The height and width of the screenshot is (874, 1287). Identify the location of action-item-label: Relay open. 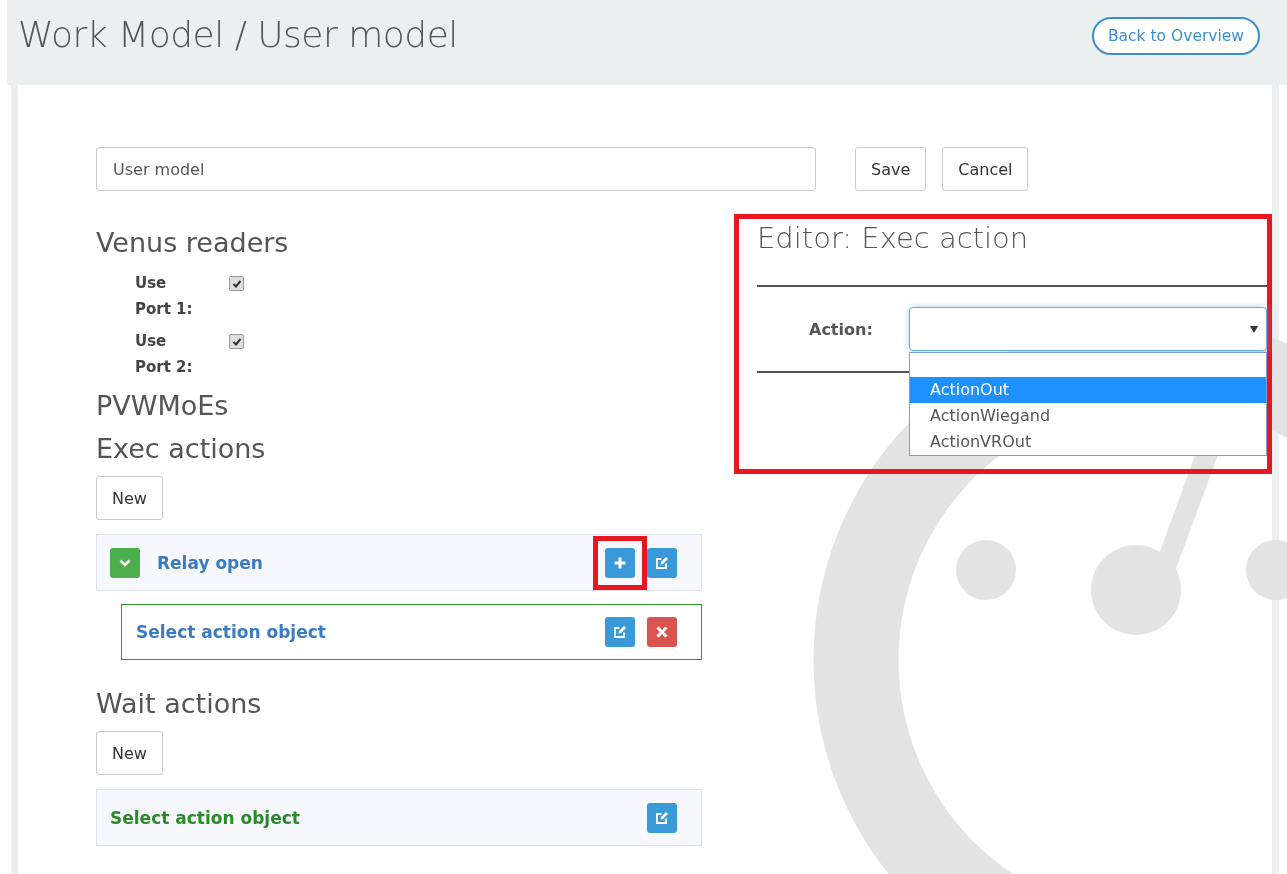
(210, 562).